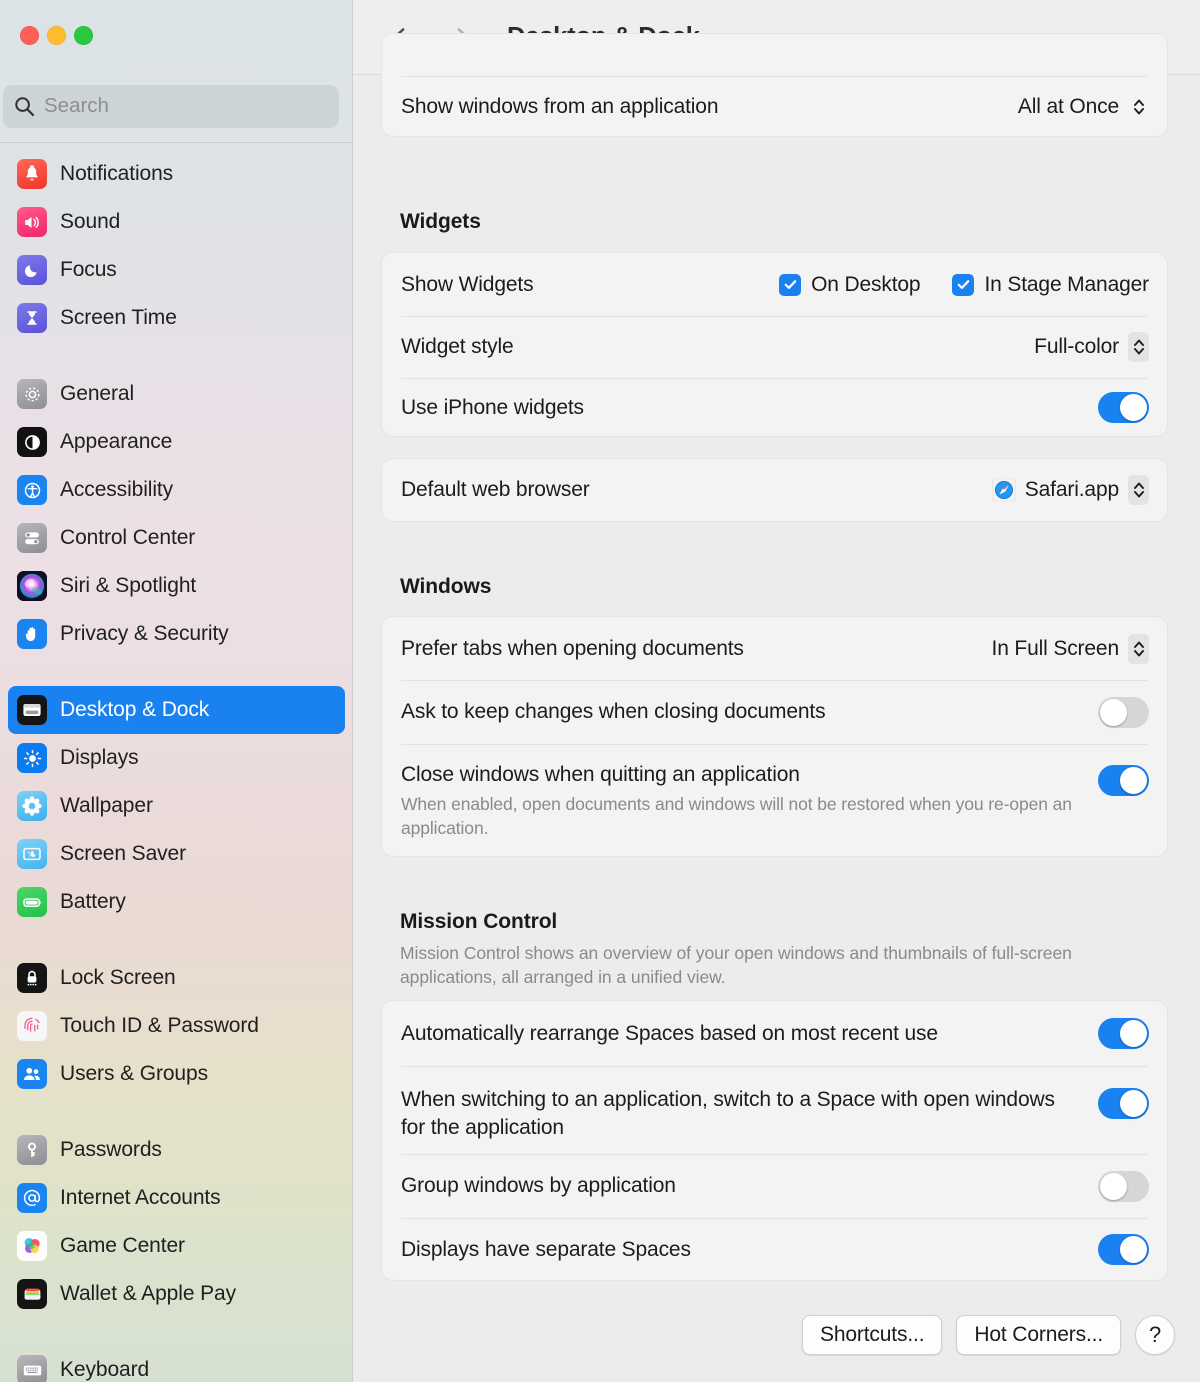 This screenshot has height=1382, width=1200. I want to click on sidebar-item-touch-id-password: Touch ID & Password, so click(176, 1026).